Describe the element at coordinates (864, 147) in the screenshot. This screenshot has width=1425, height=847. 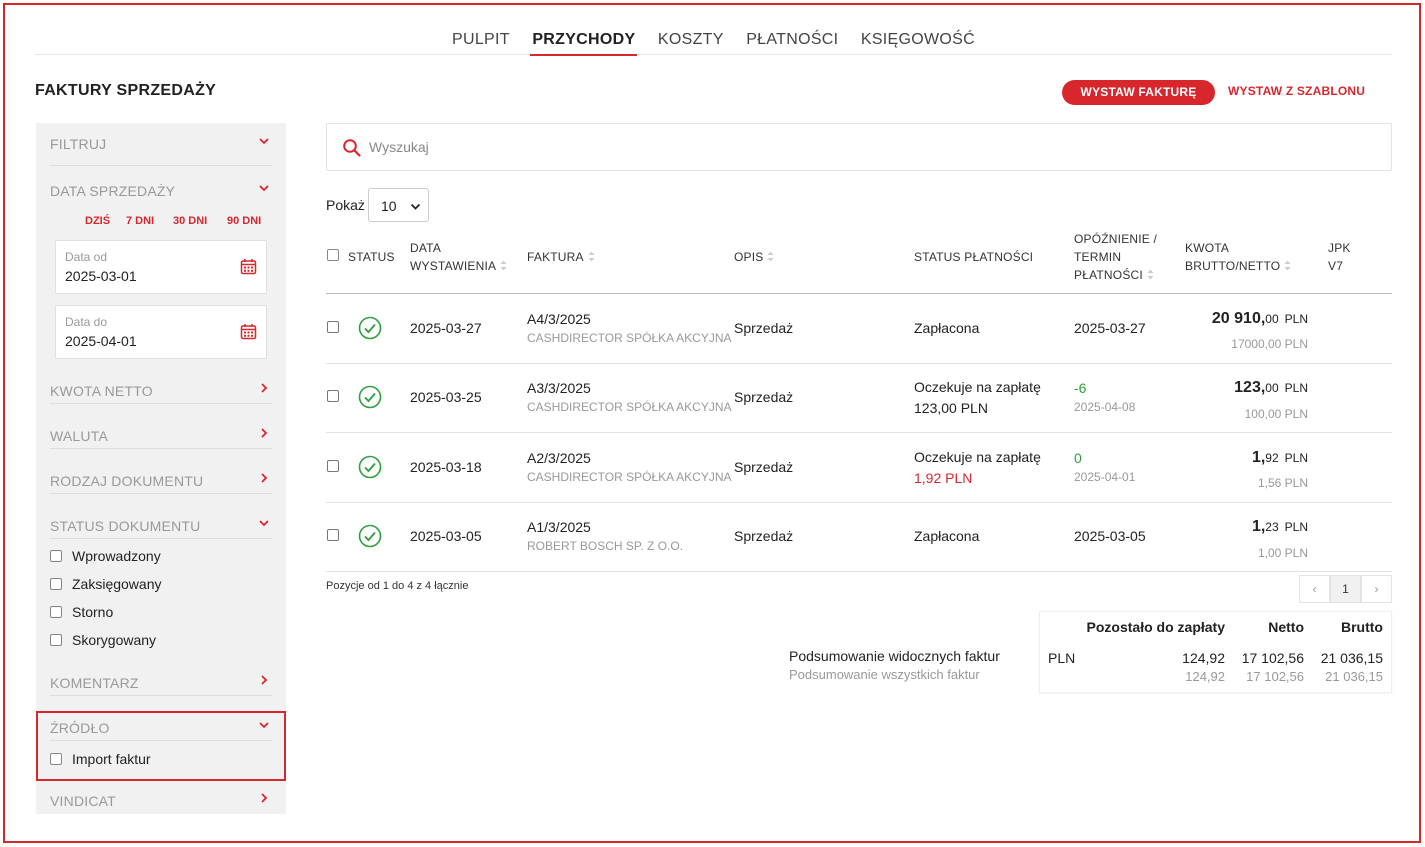
I see `search-input` at that location.